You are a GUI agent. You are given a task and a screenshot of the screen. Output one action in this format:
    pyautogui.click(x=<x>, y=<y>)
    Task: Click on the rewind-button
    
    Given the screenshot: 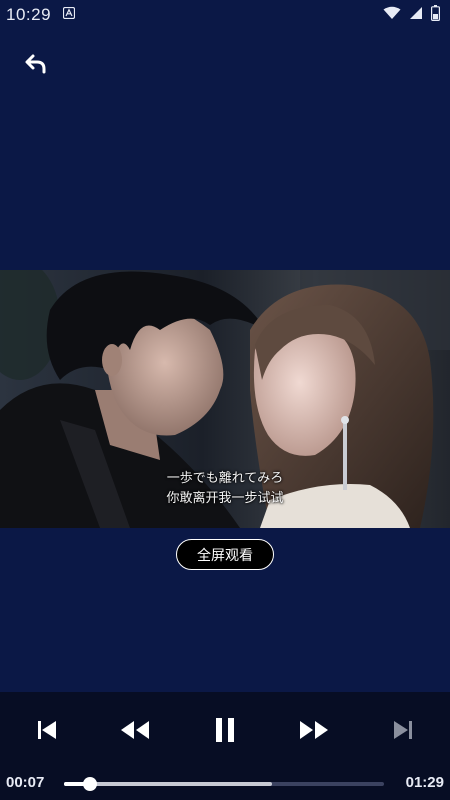 What is the action you would take?
    pyautogui.click(x=135, y=730)
    